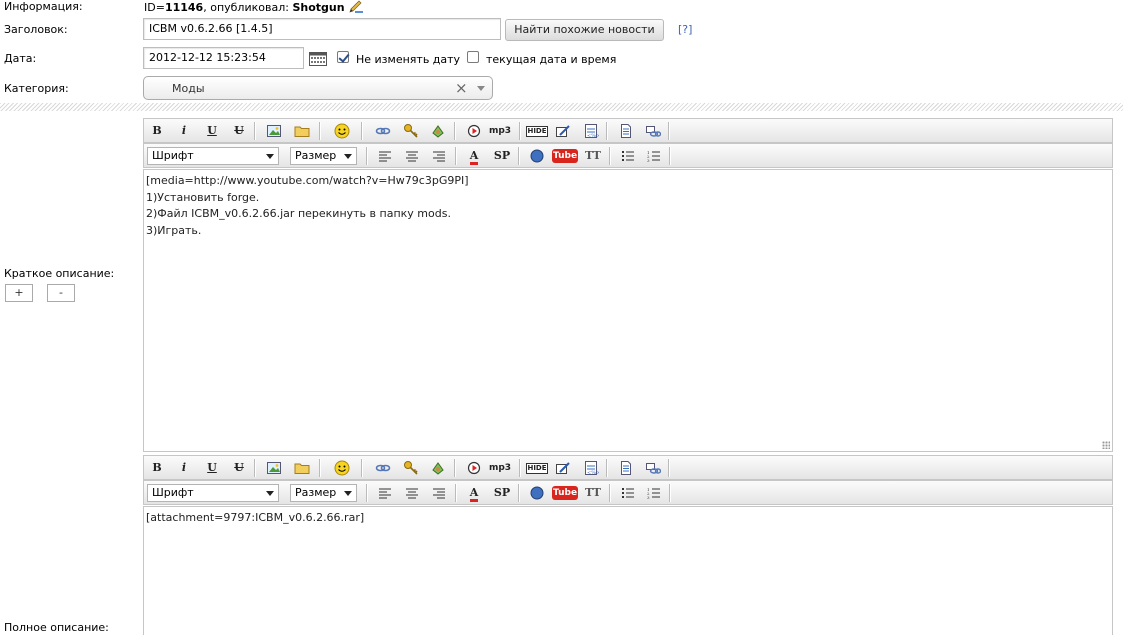  Describe the element at coordinates (36, 29) in the screenshot. I see `title-label: Заголовок:` at that location.